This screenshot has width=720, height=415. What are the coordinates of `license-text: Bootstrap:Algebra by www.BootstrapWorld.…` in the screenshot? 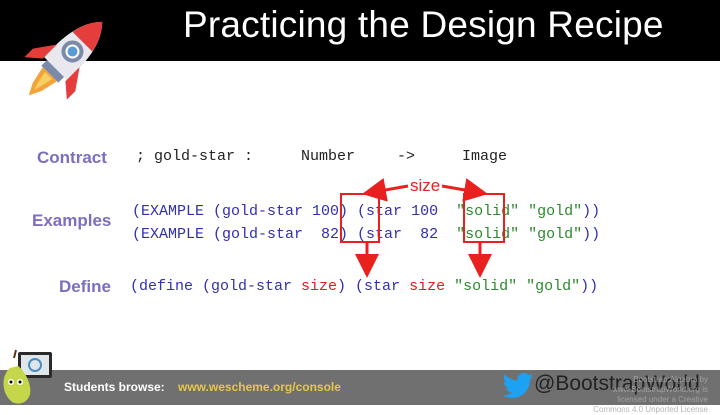 It's located at (650, 394).